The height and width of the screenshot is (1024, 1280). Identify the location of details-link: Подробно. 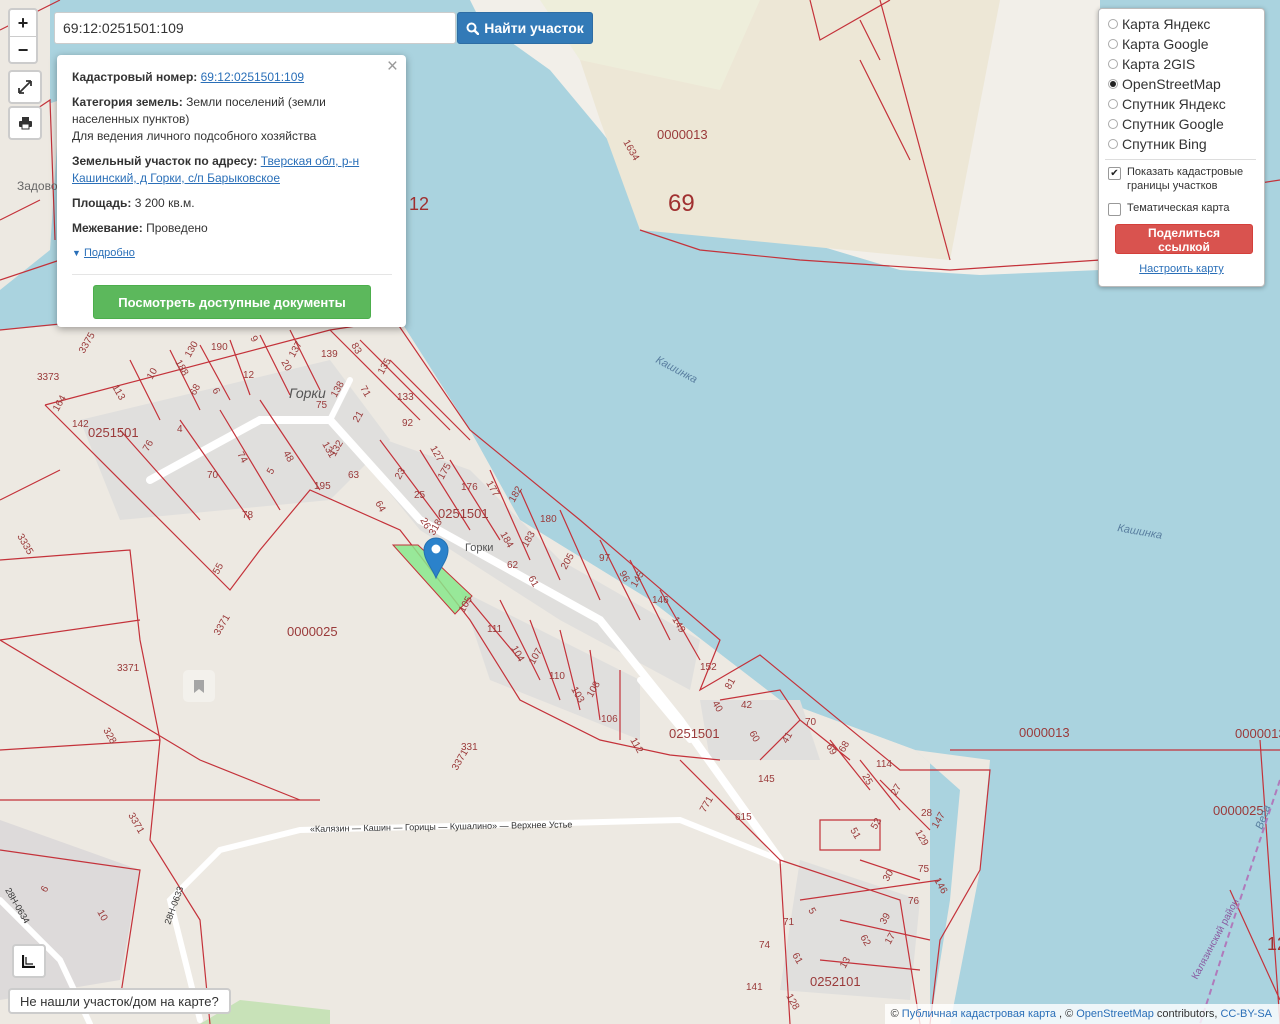
(109, 253).